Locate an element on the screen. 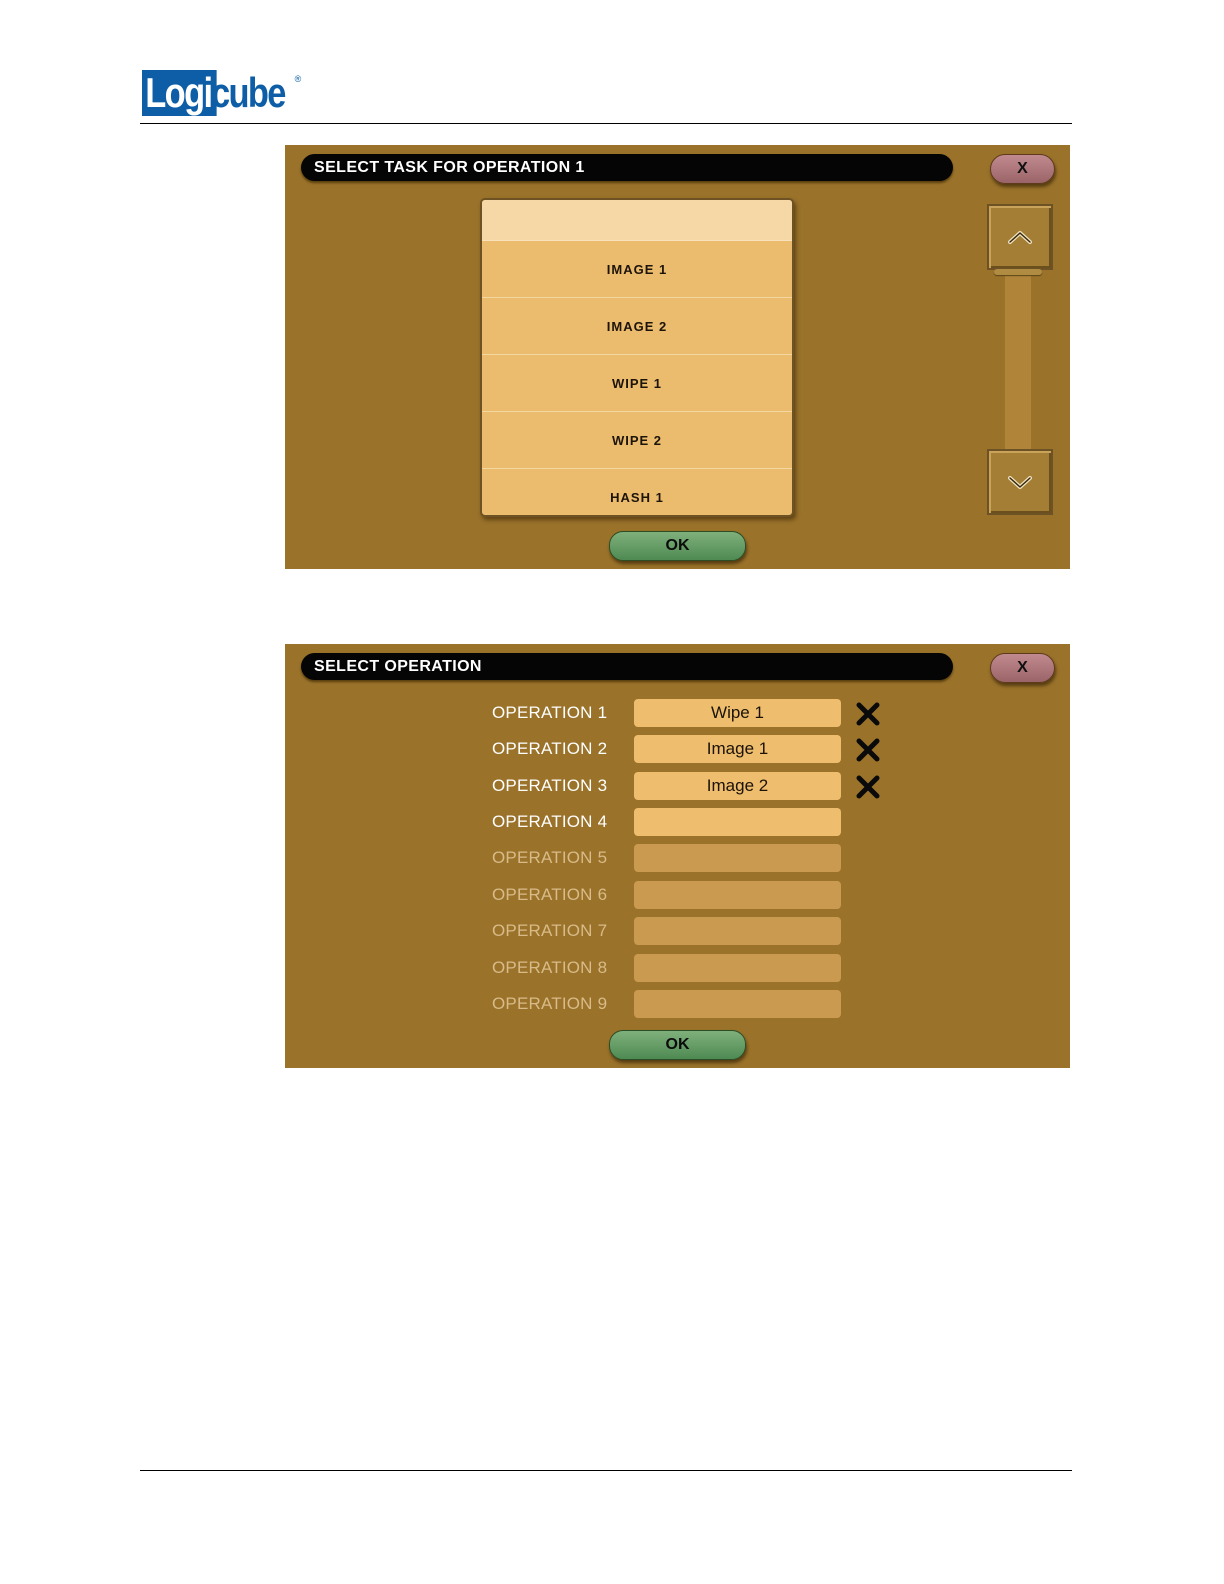 This screenshot has width=1224, height=1584. list-item-label: WIPE 2 is located at coordinates (637, 440).